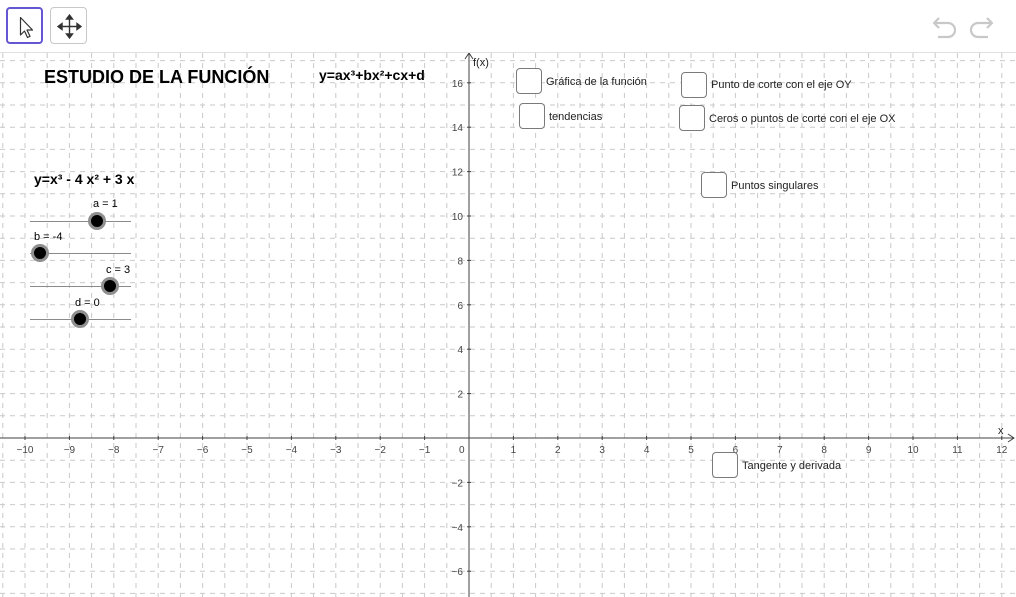 The height and width of the screenshot is (597, 1016). I want to click on toolbar, so click(508, 26).